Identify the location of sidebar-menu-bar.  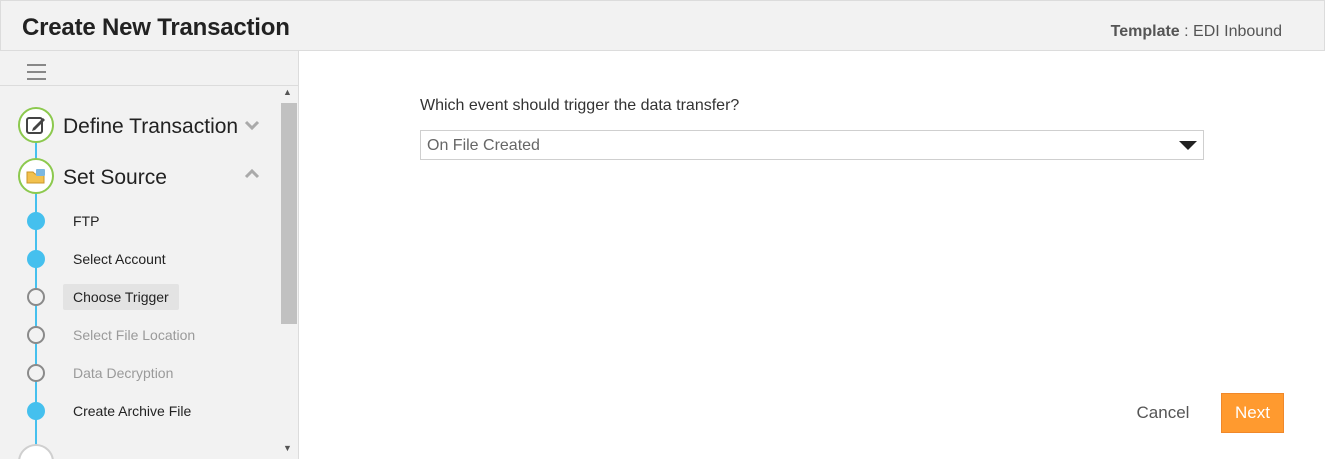
(149, 68).